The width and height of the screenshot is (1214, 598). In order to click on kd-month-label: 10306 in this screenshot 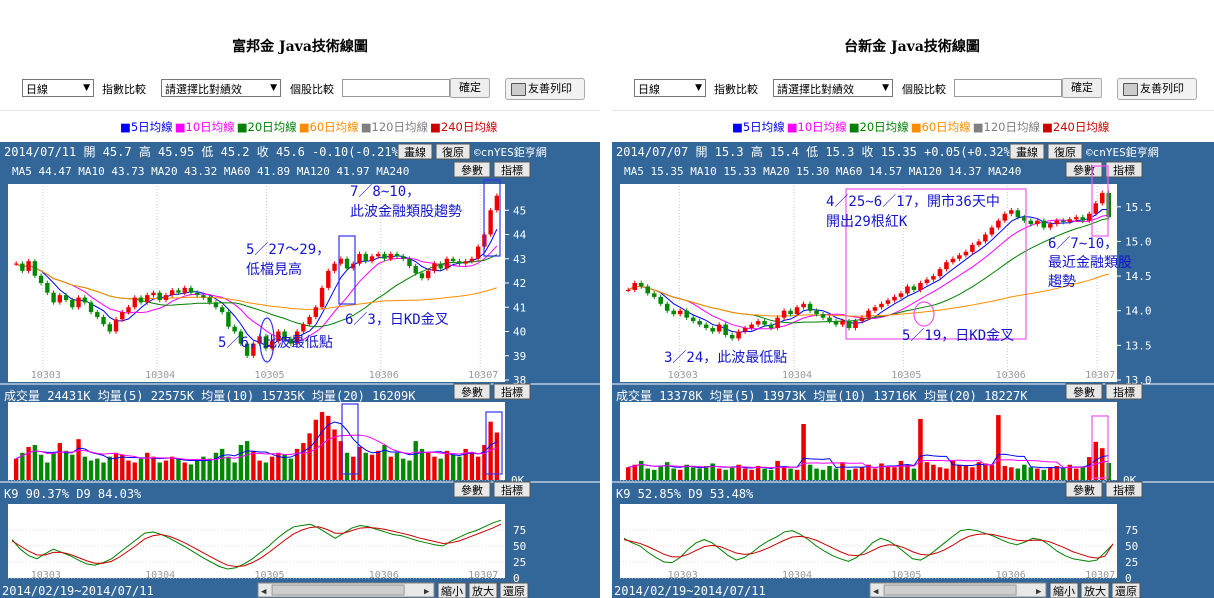, I will do `click(1011, 575)`.